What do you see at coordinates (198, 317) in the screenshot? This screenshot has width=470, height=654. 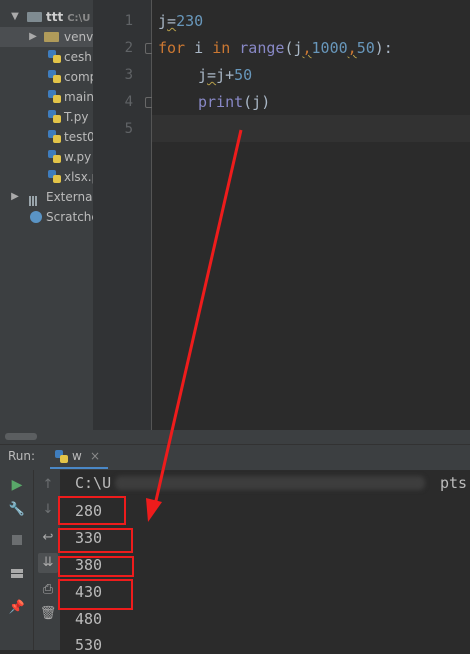 I see `annotation-arrow-line` at bounding box center [198, 317].